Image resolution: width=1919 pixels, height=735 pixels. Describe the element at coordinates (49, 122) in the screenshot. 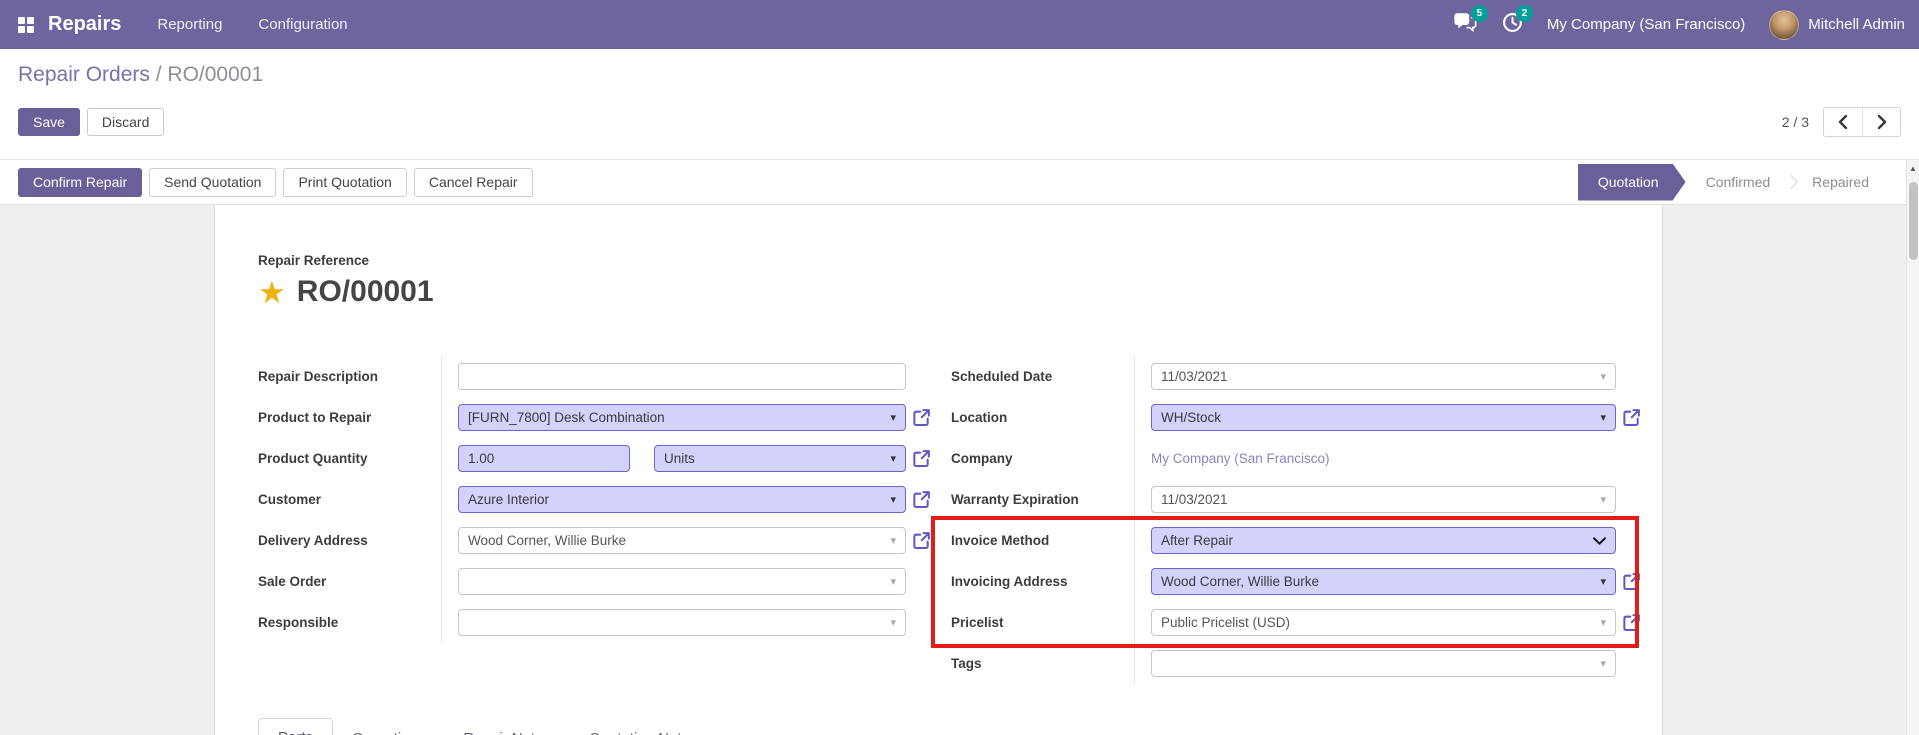

I see `save-button: Save` at that location.